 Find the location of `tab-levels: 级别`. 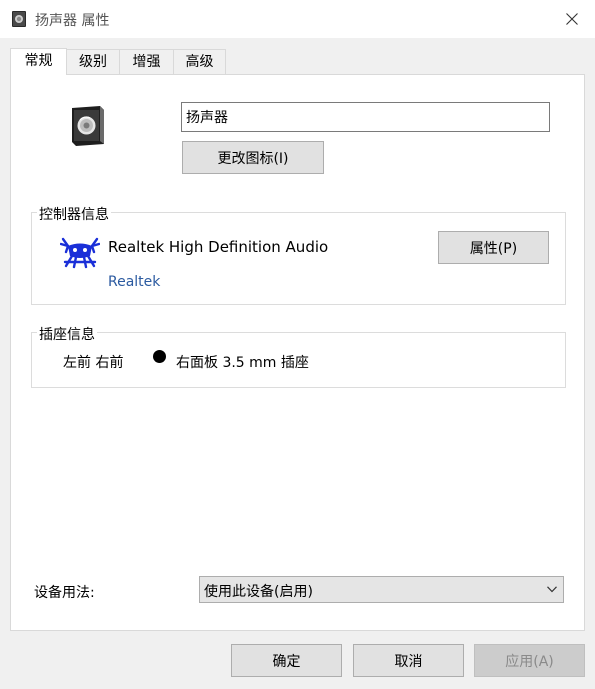

tab-levels: 级别 is located at coordinates (93, 61).